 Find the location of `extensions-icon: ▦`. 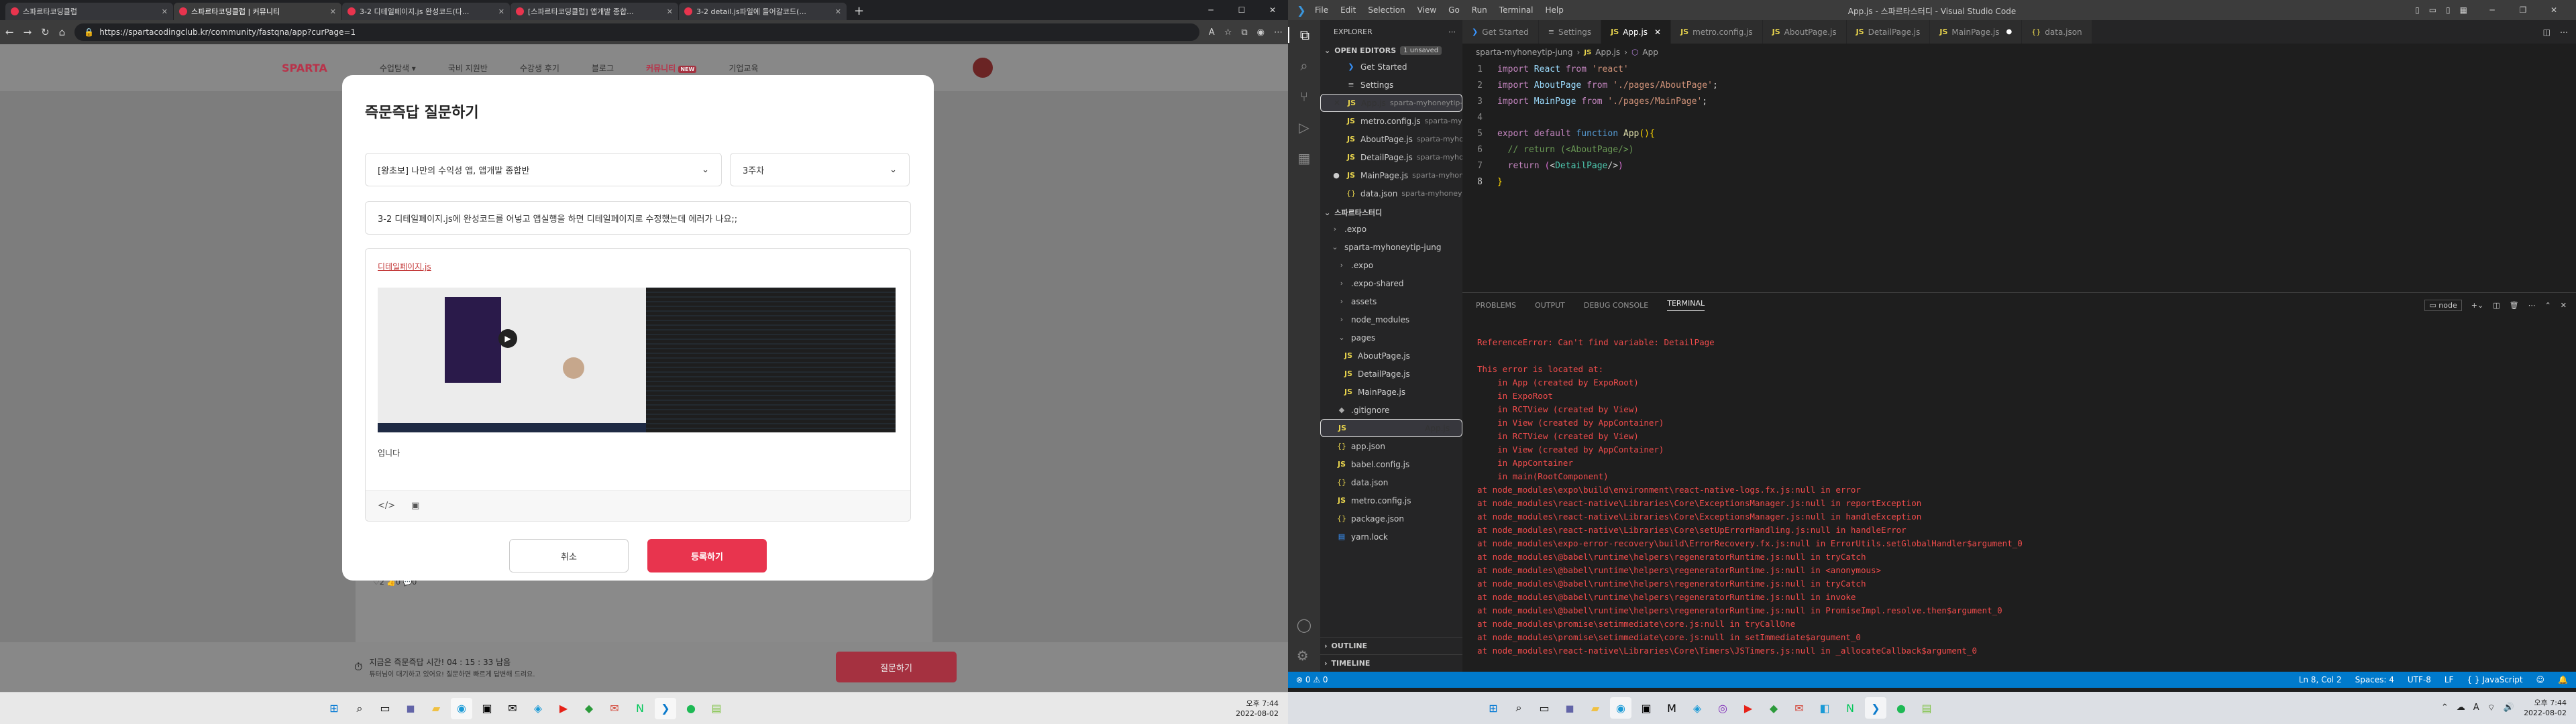

extensions-icon: ▦ is located at coordinates (1304, 158).